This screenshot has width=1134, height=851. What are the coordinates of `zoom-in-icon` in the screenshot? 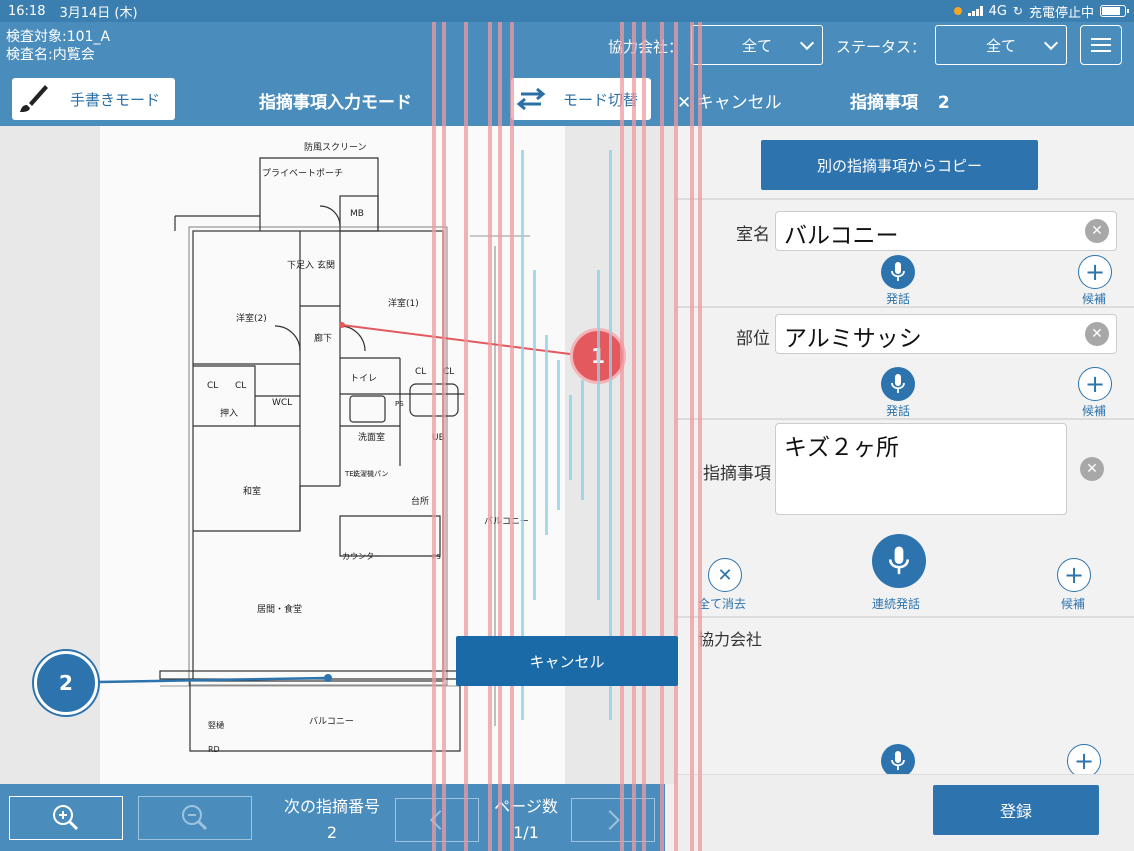 It's located at (66, 818).